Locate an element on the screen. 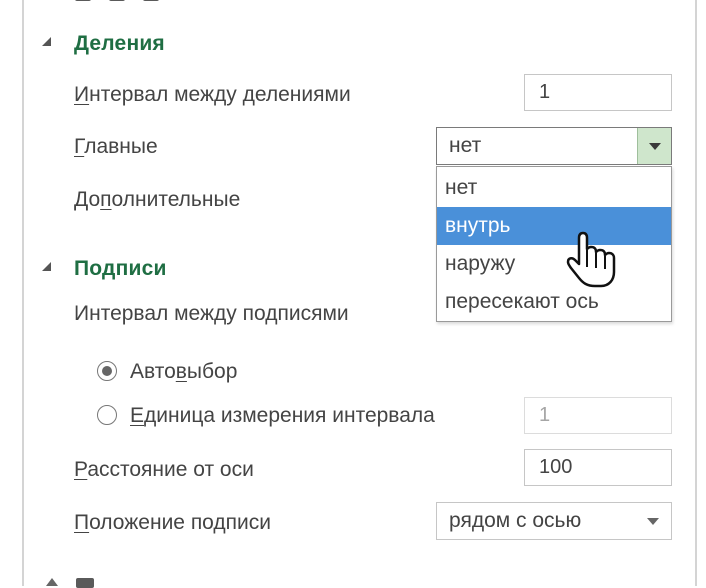 This screenshot has width=706, height=588. dropdown-option-inside: внутрь is located at coordinates (554, 226).